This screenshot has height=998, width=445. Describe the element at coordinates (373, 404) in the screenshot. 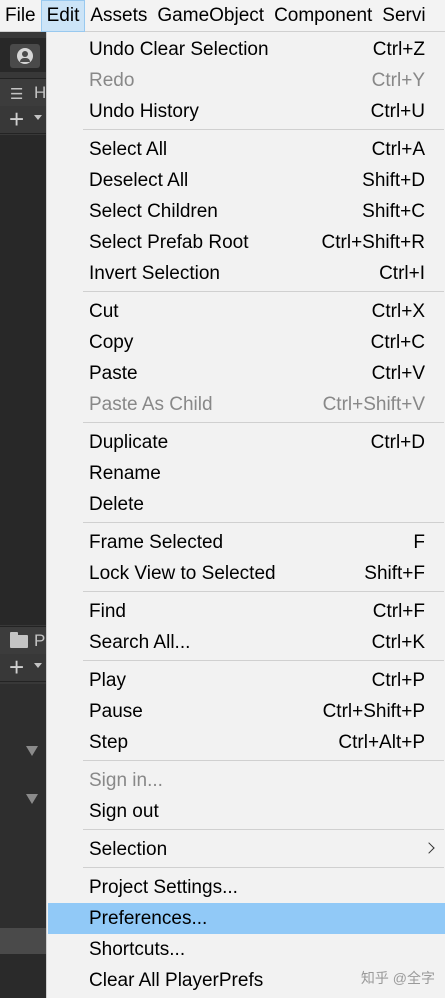

I see `menu-item-shortcut: Ctrl+Shift+V` at that location.